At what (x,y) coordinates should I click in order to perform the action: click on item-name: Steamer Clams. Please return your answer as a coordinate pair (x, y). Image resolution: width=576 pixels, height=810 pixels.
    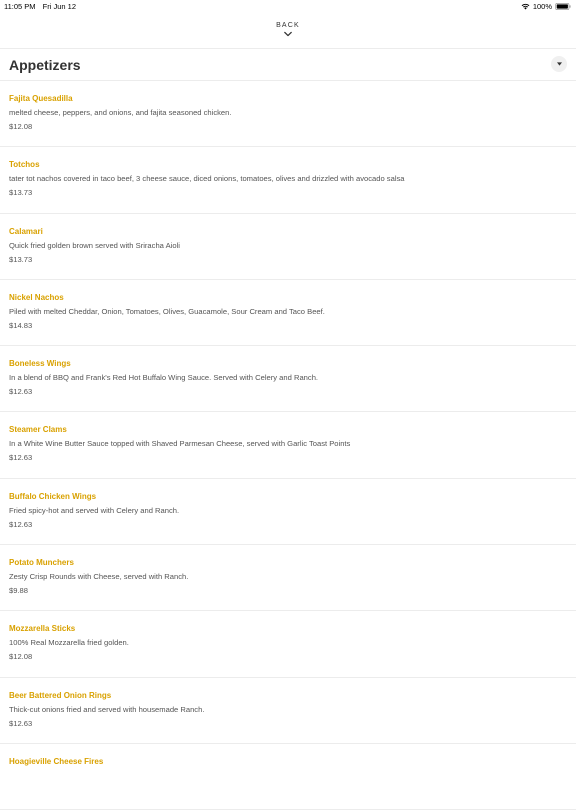
    Looking at the image, I should click on (38, 430).